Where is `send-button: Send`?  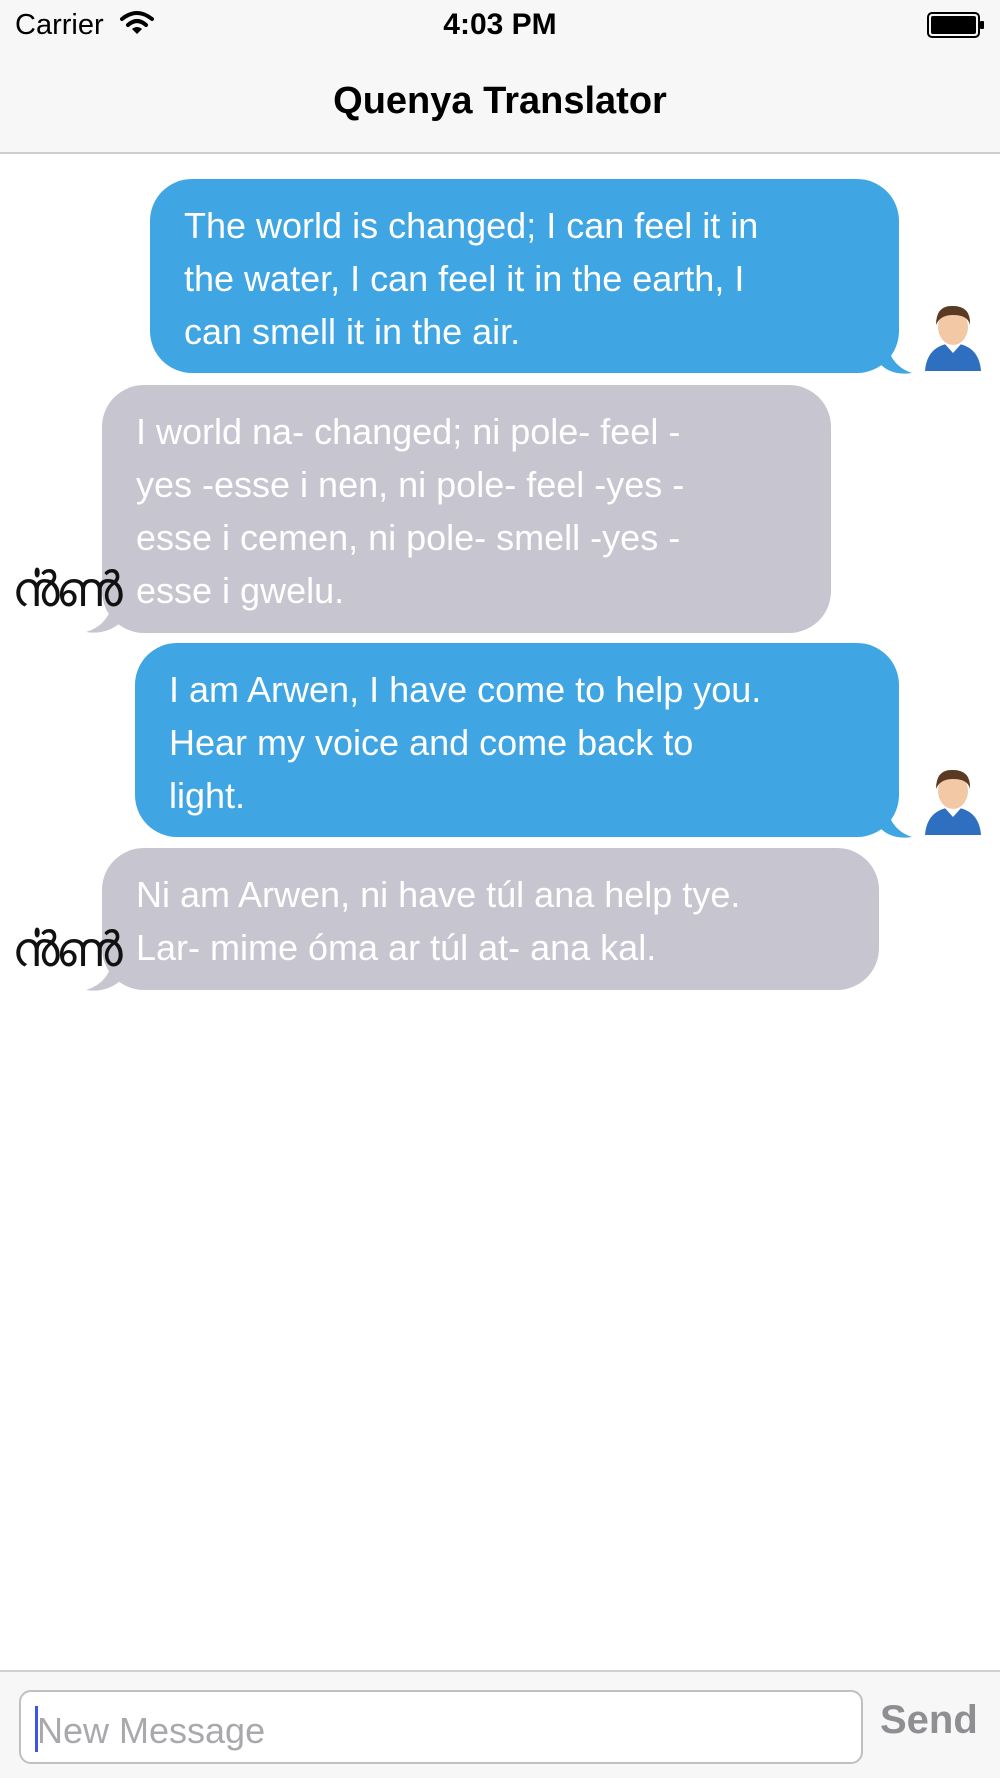
send-button: Send is located at coordinates (929, 1720).